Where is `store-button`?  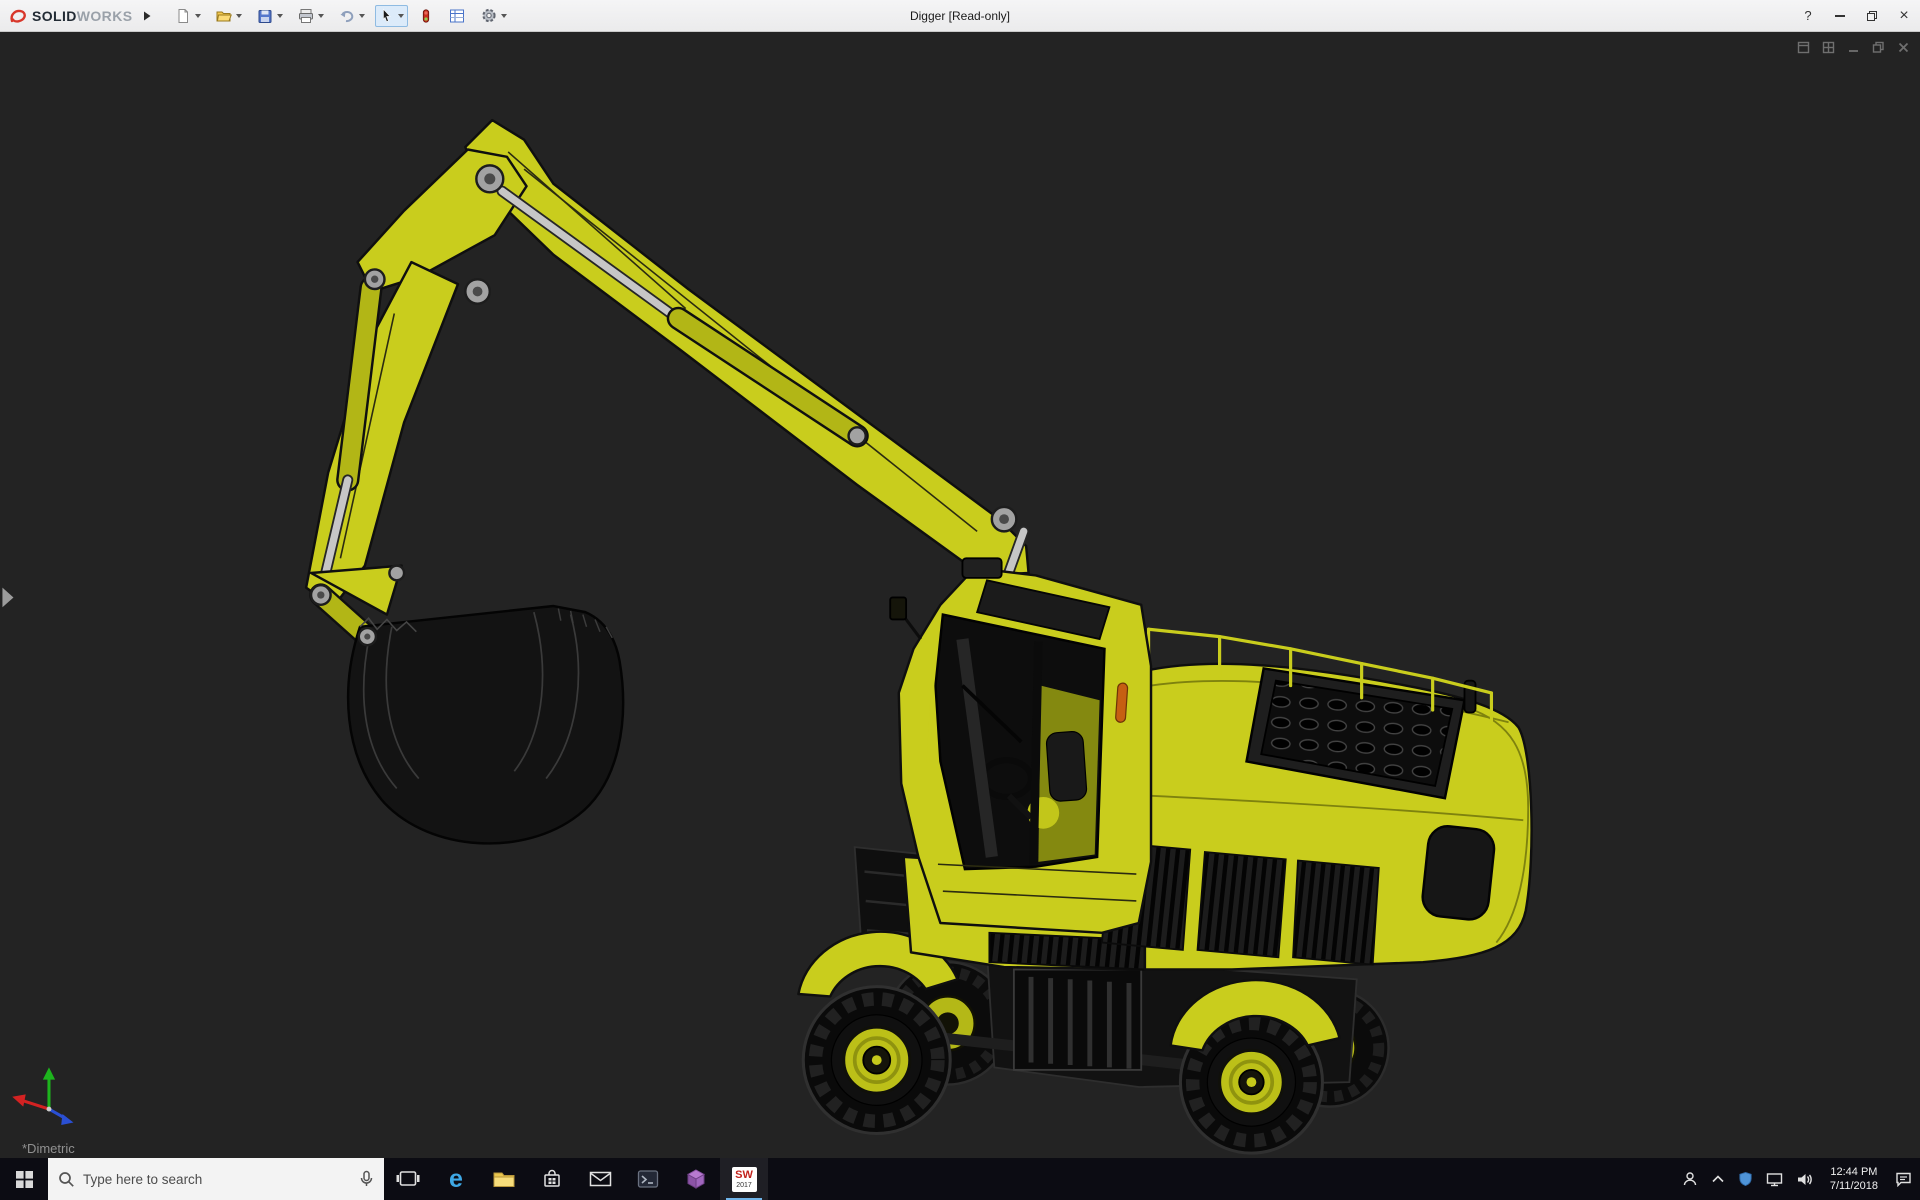 store-button is located at coordinates (552, 1179).